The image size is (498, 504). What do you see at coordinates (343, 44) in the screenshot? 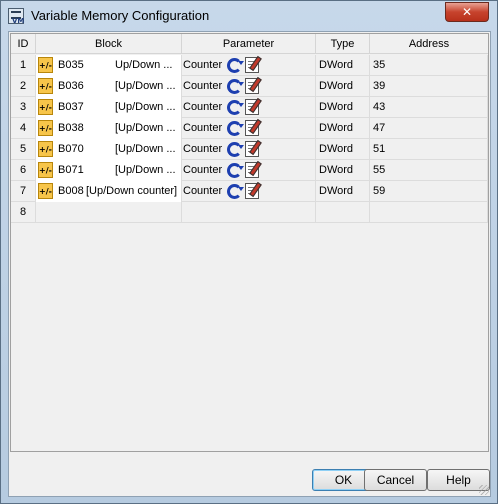
I see `column-header-type: Type` at bounding box center [343, 44].